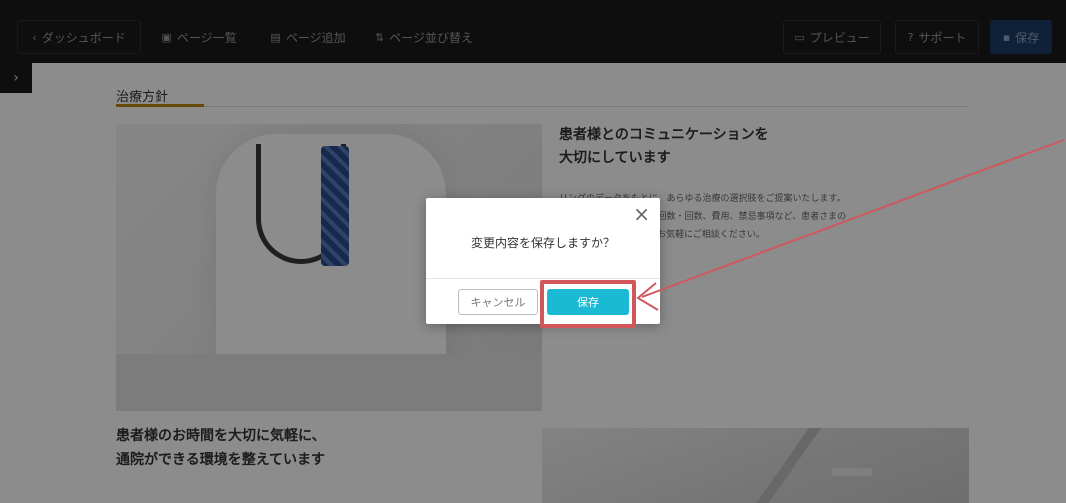 Image resolution: width=1066 pixels, height=503 pixels. Describe the element at coordinates (543, 278) in the screenshot. I see `dialog-divider` at that location.